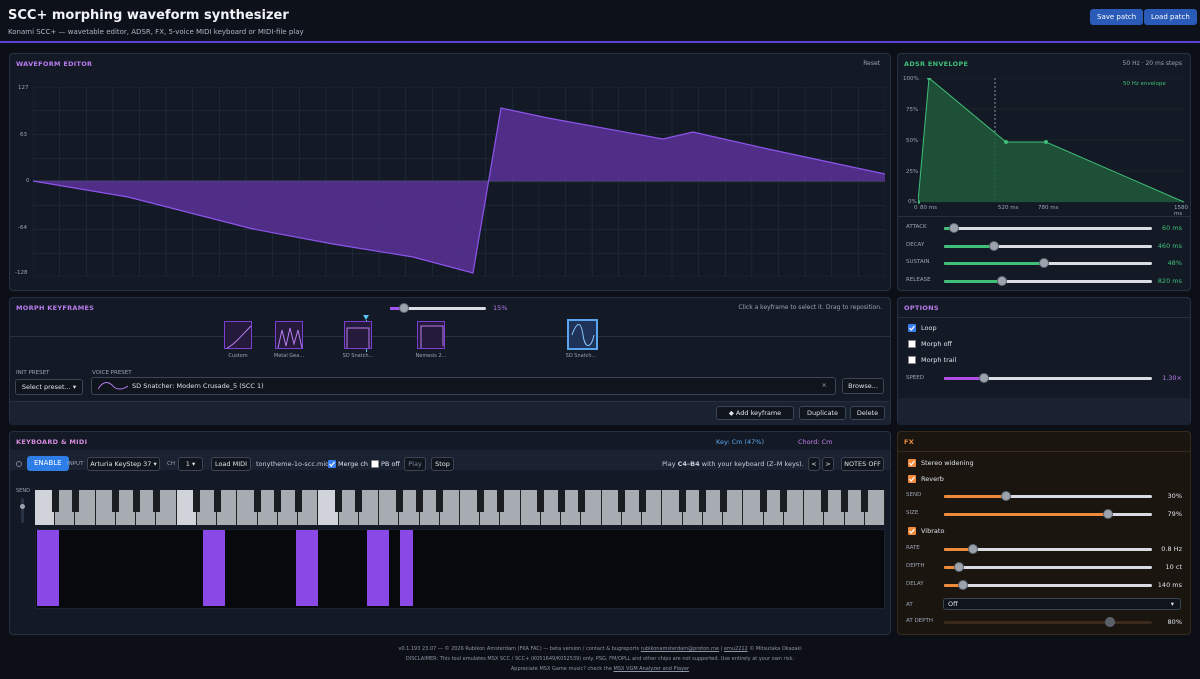 This screenshot has height=679, width=1200. What do you see at coordinates (123, 464) in the screenshot?
I see `midi-input-select: Arturia KeyStep 37 ▾` at bounding box center [123, 464].